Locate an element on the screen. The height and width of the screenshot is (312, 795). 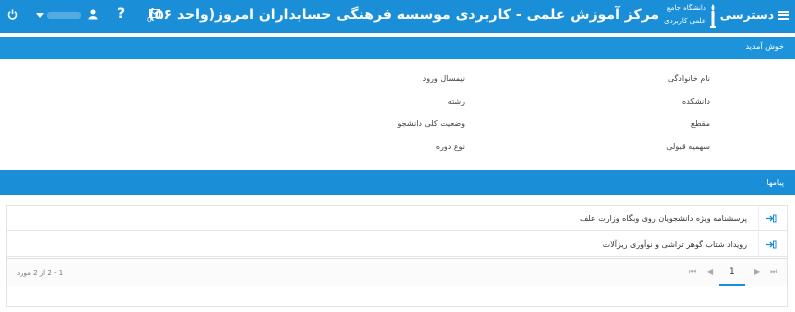
label-admission-quota: سهمیه قبولی is located at coordinates (688, 146).